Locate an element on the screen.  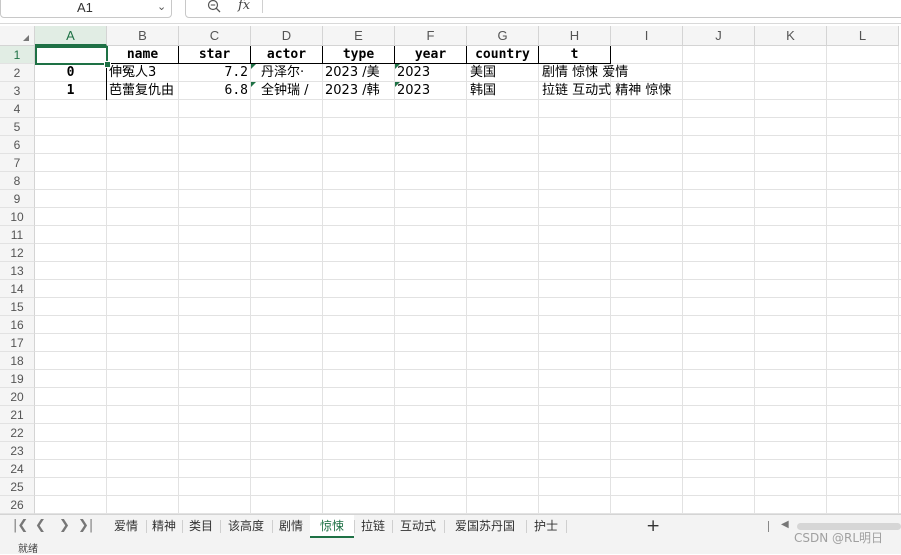
formula-area: fx is located at coordinates (543, 9).